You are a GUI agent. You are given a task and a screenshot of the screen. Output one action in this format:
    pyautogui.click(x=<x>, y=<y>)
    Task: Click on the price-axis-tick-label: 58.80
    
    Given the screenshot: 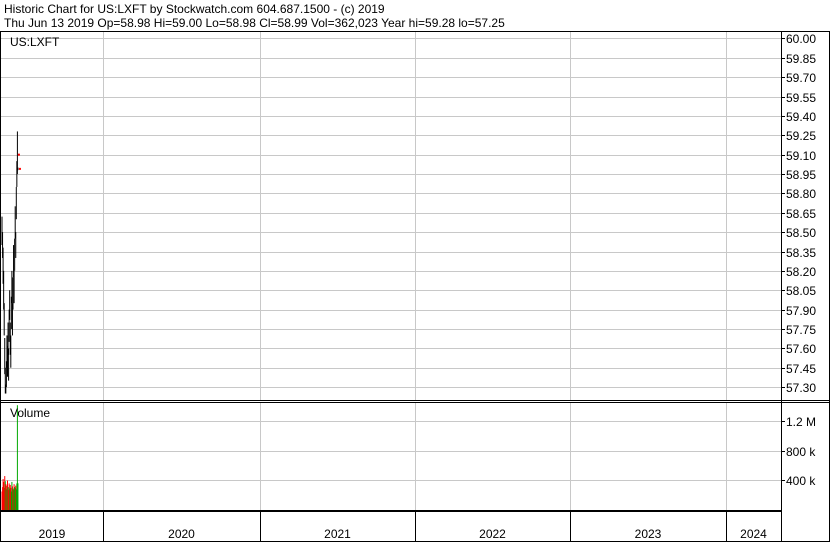 What is the action you would take?
    pyautogui.click(x=801, y=193)
    